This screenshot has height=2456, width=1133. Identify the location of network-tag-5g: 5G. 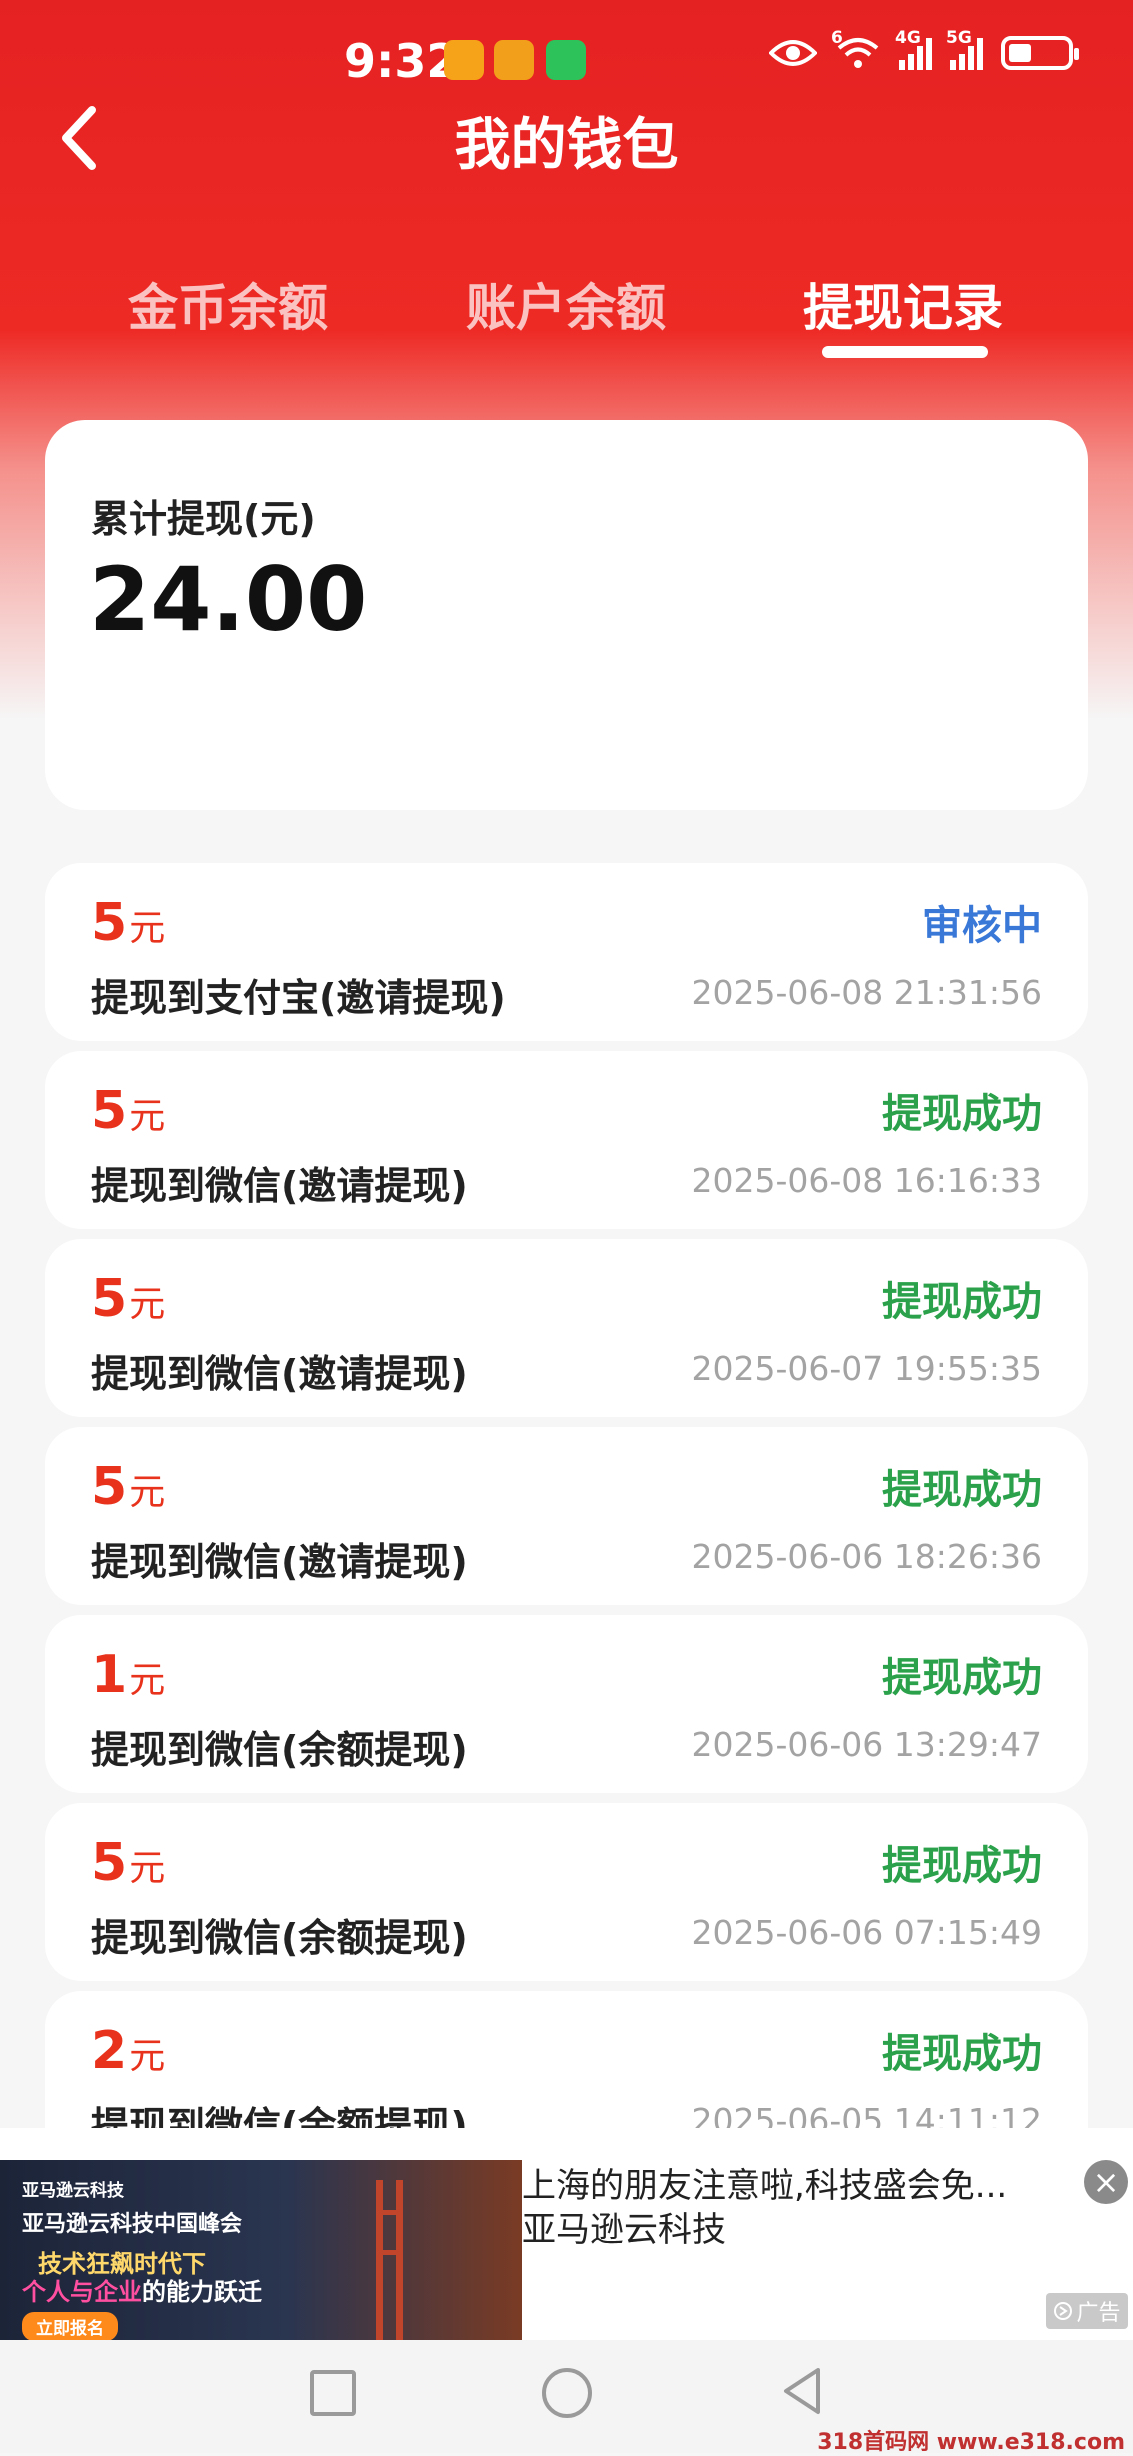
(959, 38).